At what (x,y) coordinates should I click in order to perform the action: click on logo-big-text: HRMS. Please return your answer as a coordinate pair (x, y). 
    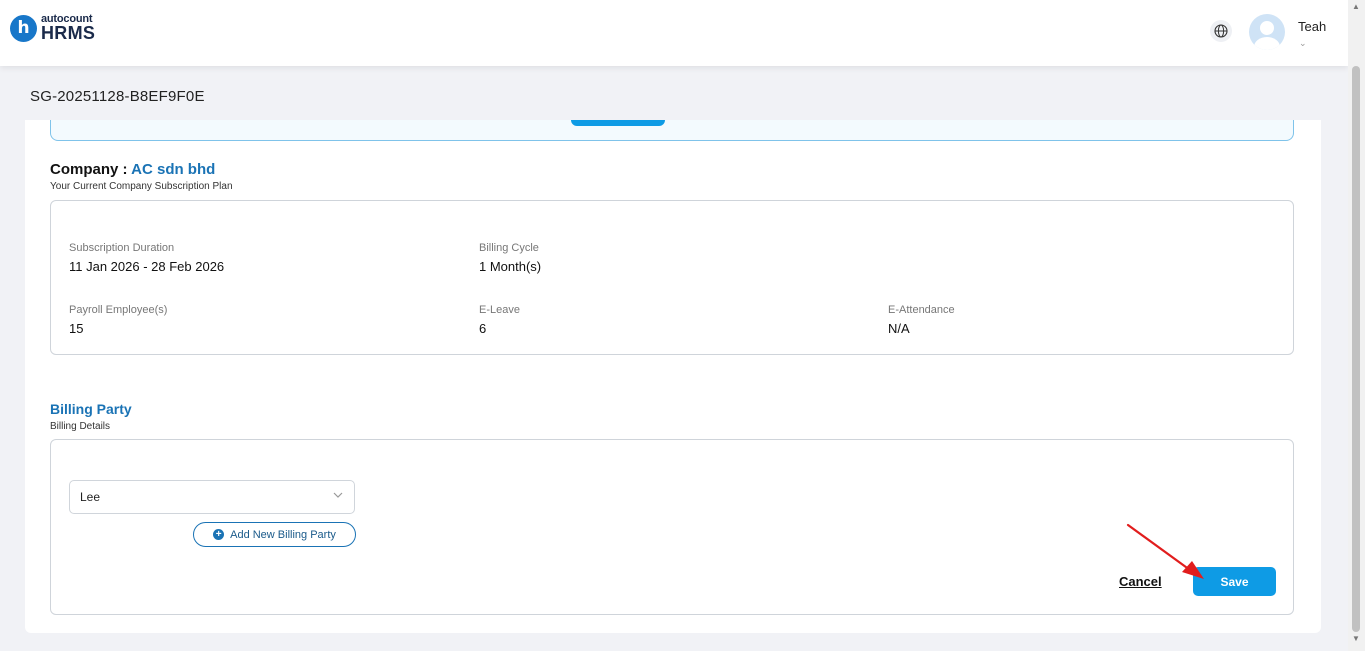
    Looking at the image, I should click on (68, 33).